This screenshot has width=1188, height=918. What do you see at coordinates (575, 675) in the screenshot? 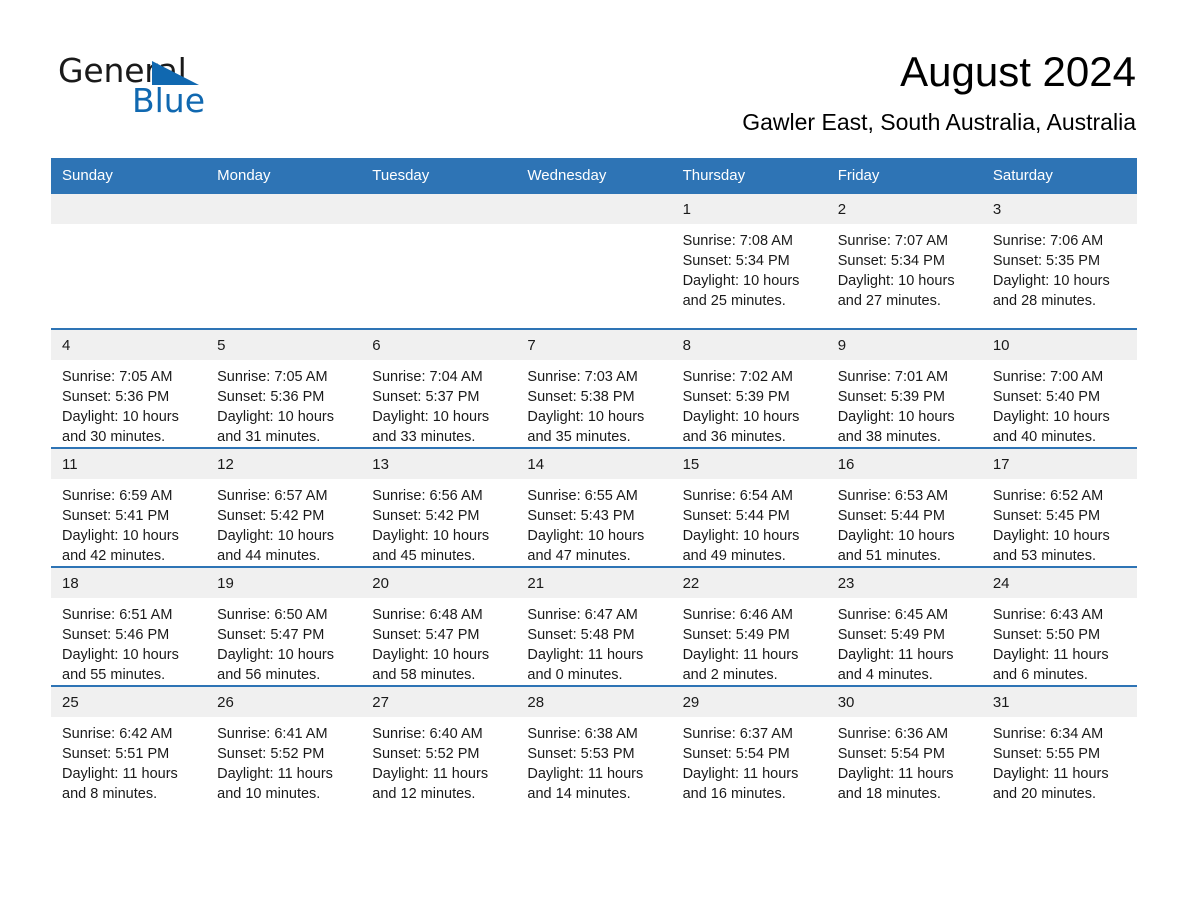
I see `day-info-line: and 0 minutes.` at bounding box center [575, 675].